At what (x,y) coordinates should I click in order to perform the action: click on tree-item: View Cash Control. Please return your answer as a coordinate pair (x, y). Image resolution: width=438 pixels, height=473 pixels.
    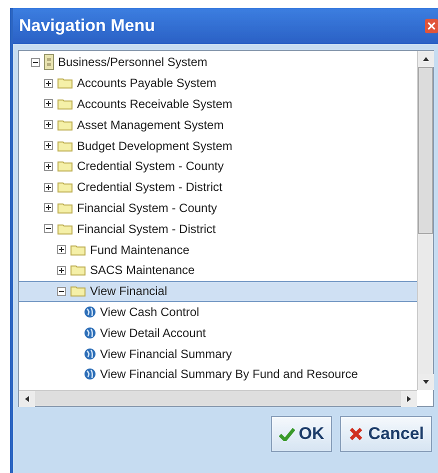
    Looking at the image, I should click on (218, 312).